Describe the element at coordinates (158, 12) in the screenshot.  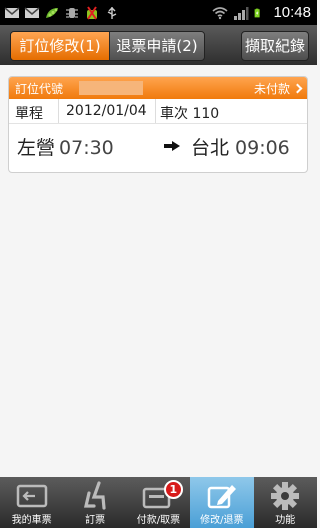
I see `status-bar: 10:48` at that location.